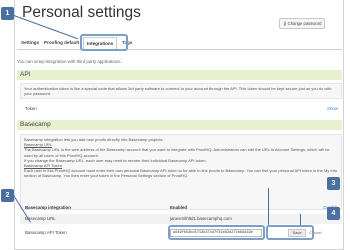 The width and height of the screenshot is (350, 250). What do you see at coordinates (30, 42) in the screenshot?
I see `tab-settings: Settings` at bounding box center [30, 42].